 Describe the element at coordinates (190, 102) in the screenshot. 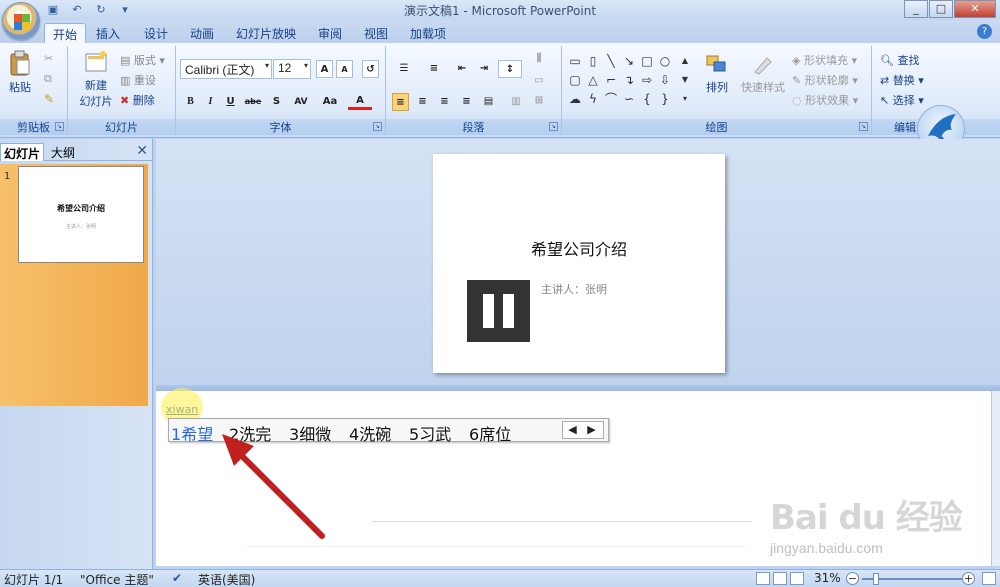

I see `bold-button: B` at that location.